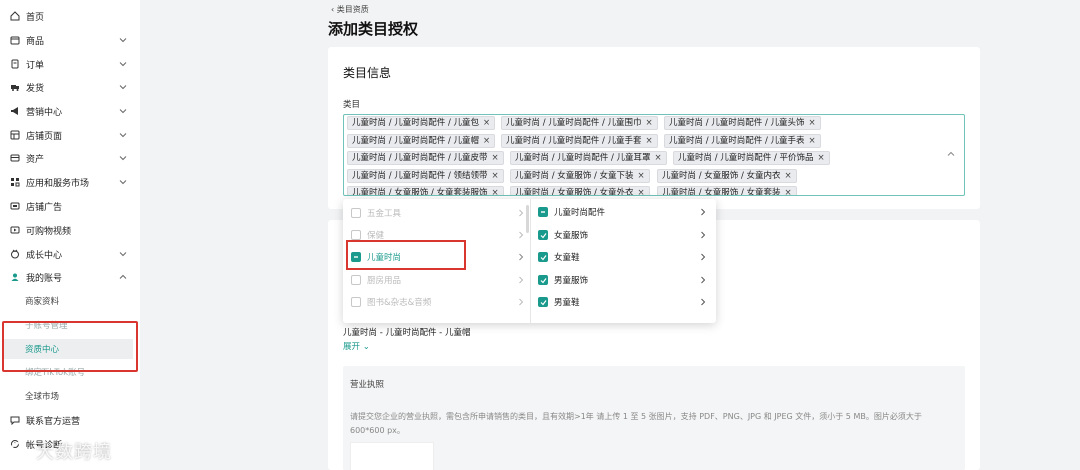 The height and width of the screenshot is (470, 1080). Describe the element at coordinates (44, 207) in the screenshot. I see `sidebar-item-label: 店铺广告` at that location.